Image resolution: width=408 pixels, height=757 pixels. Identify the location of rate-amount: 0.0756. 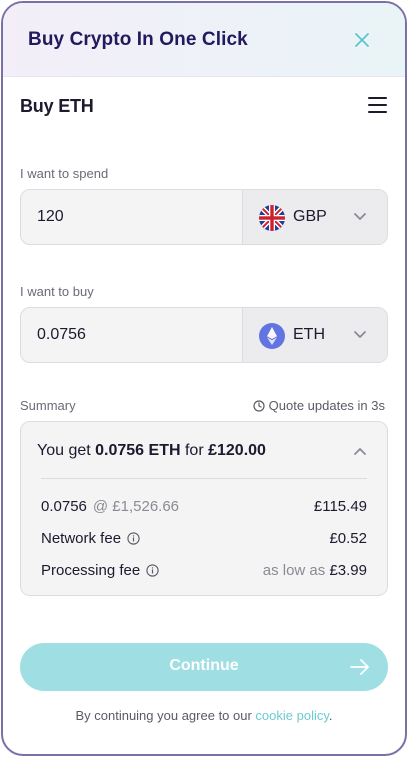
(64, 506).